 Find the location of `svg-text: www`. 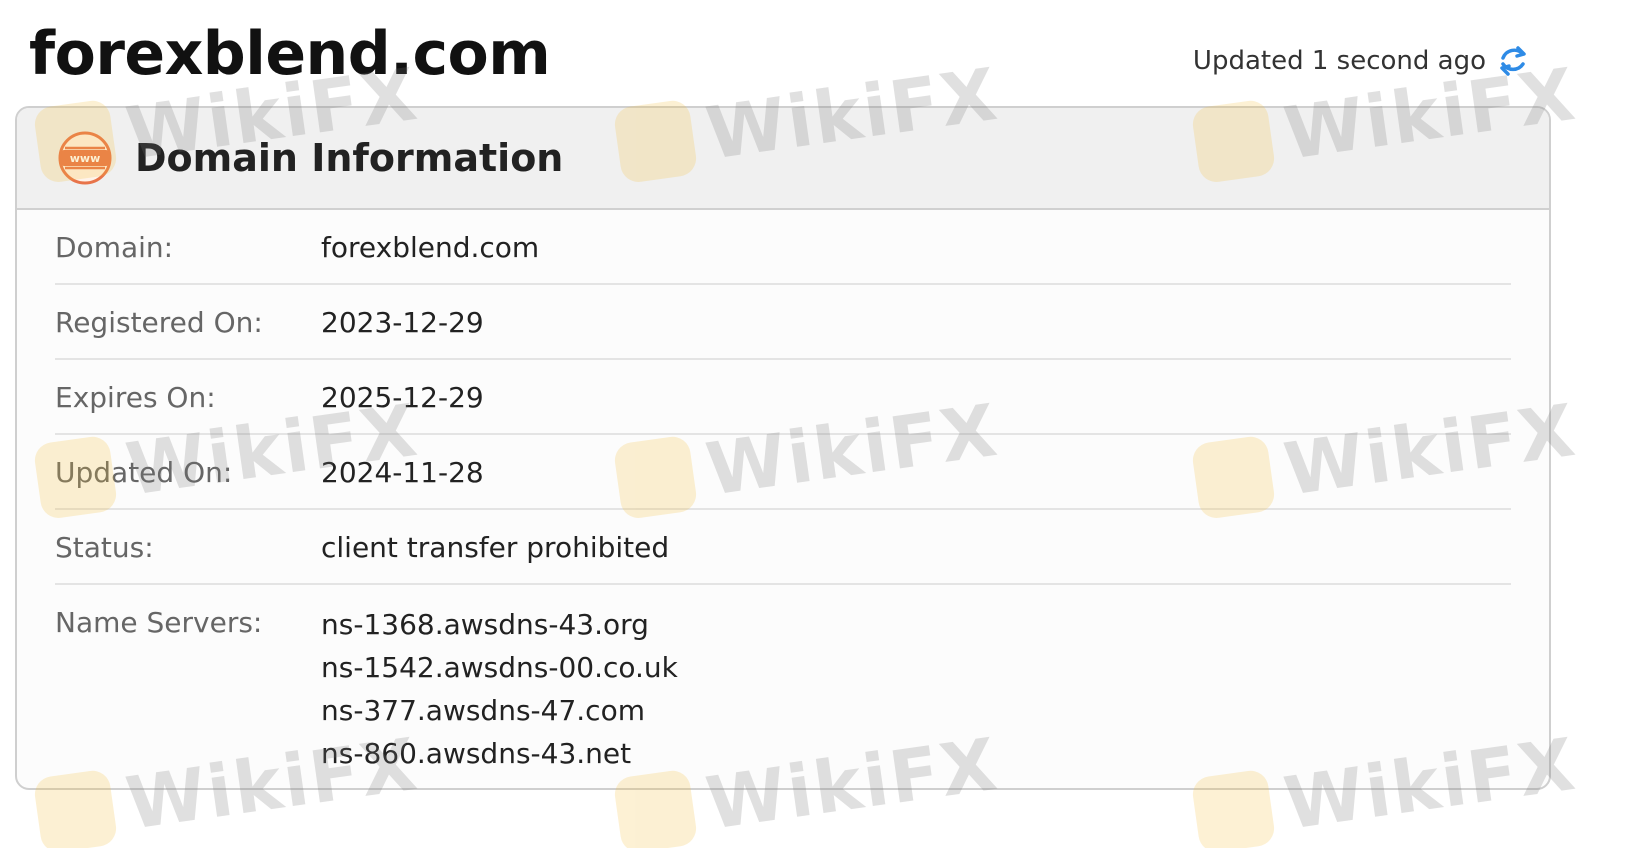

svg-text: www is located at coordinates (85, 158).